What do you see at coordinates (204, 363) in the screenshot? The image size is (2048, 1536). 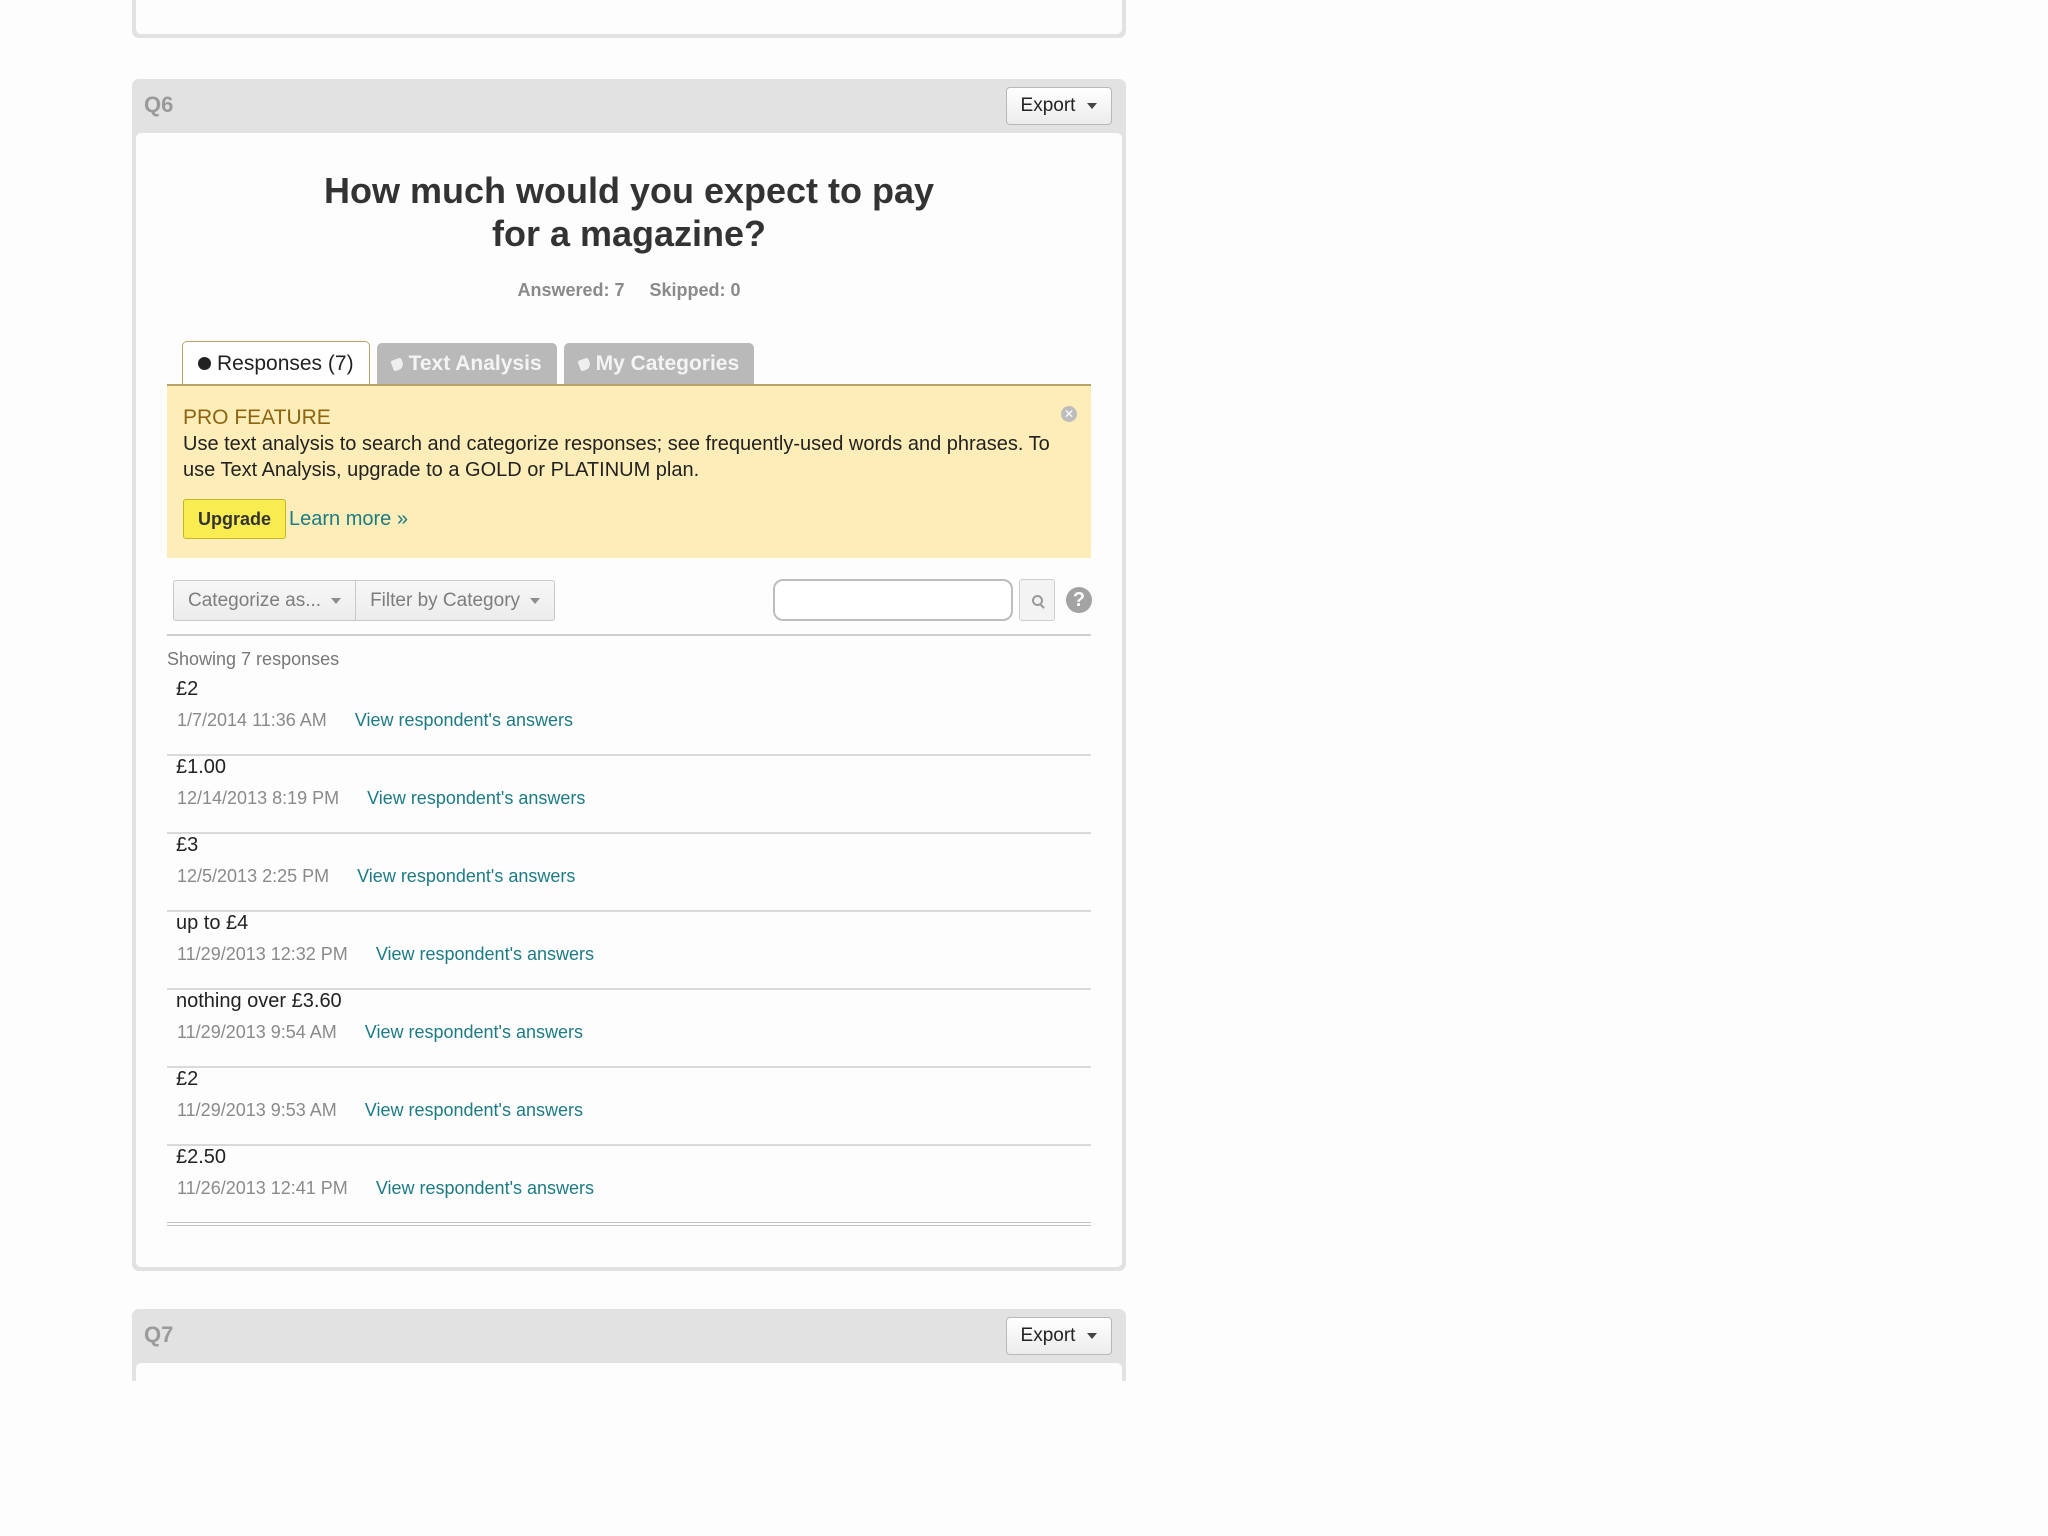 I see `bullet-icon` at bounding box center [204, 363].